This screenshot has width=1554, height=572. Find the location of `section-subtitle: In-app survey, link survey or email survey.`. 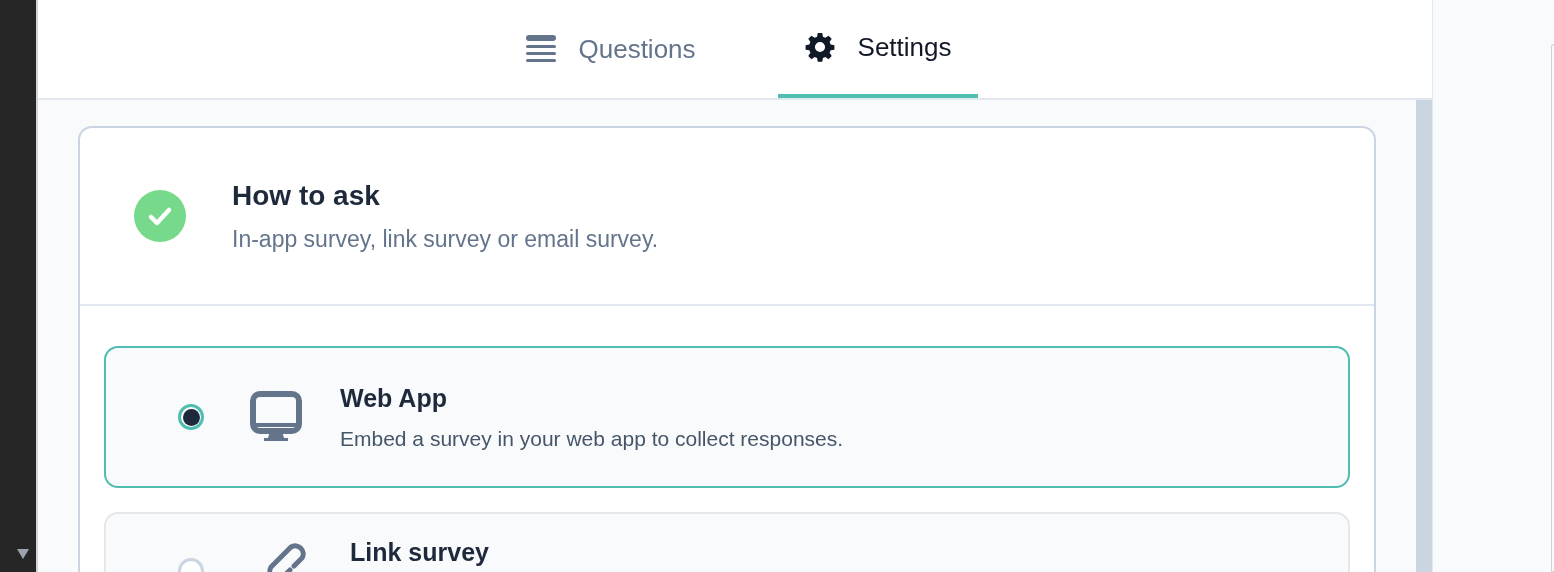

section-subtitle: In-app survey, link survey or email survey. is located at coordinates (445, 239).